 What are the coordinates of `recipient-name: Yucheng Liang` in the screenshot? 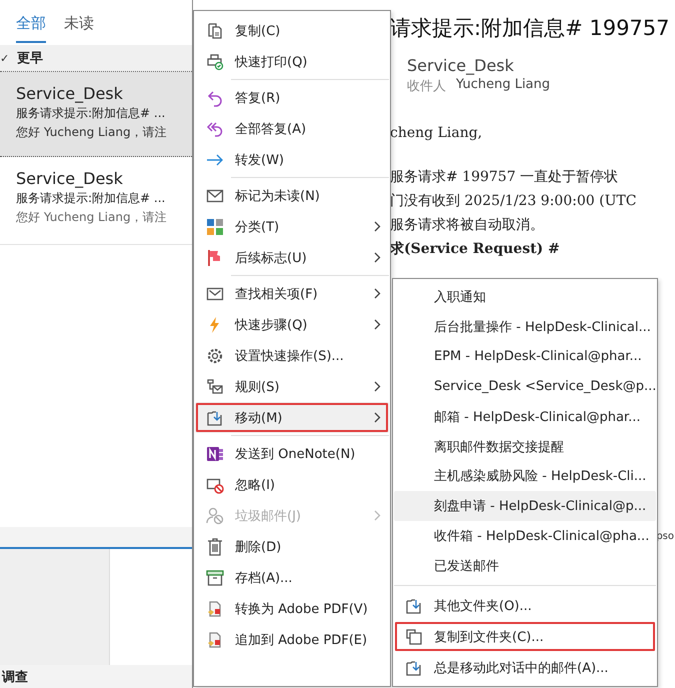 It's located at (503, 85).